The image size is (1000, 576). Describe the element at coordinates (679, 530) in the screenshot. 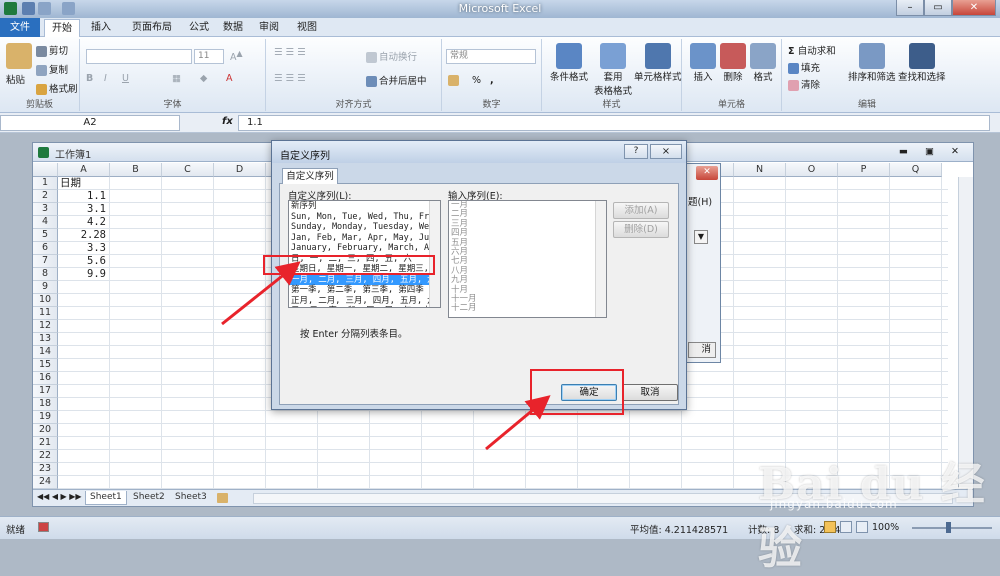

I see `status-average: 平均值: 4.211428571` at that location.